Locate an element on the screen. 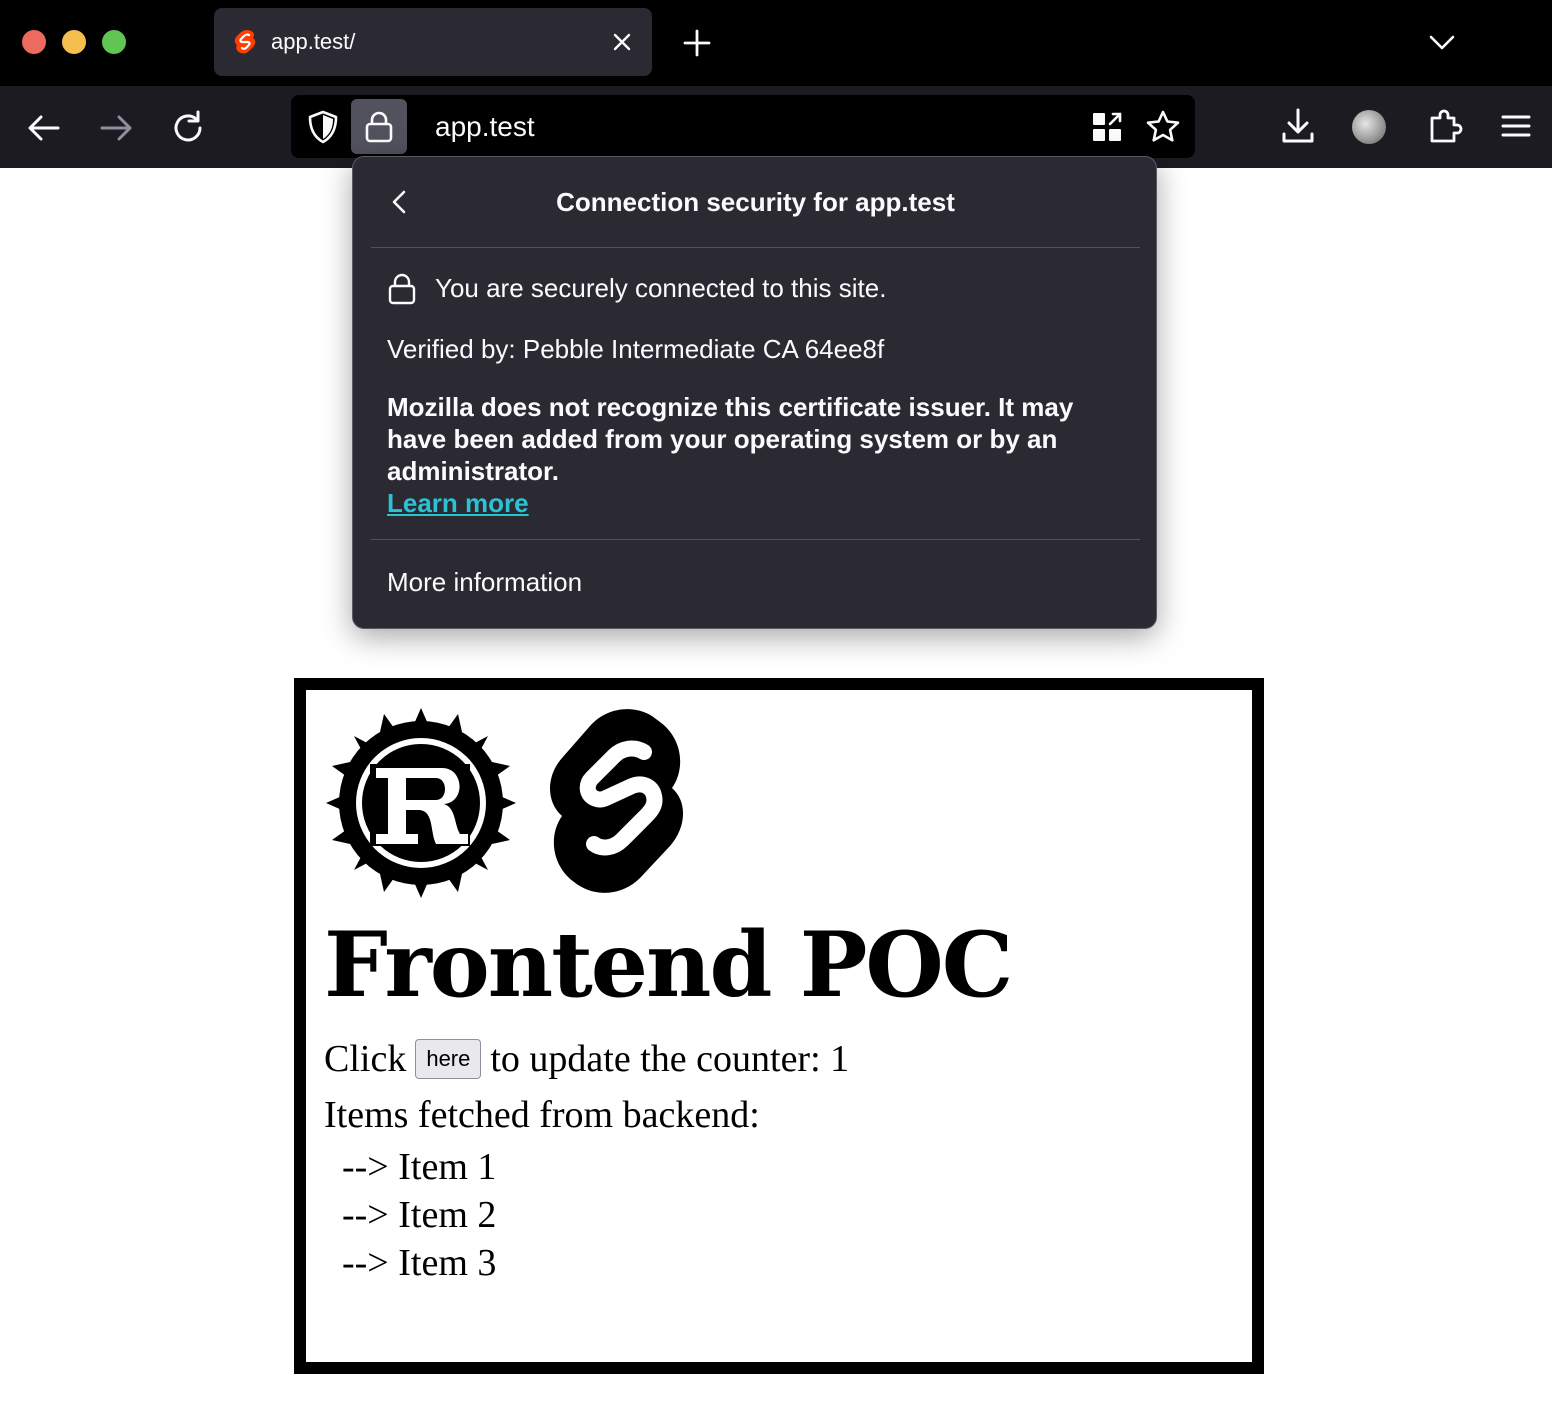 This screenshot has width=1552, height=1408. forward-arrow-icon is located at coordinates (116, 128).